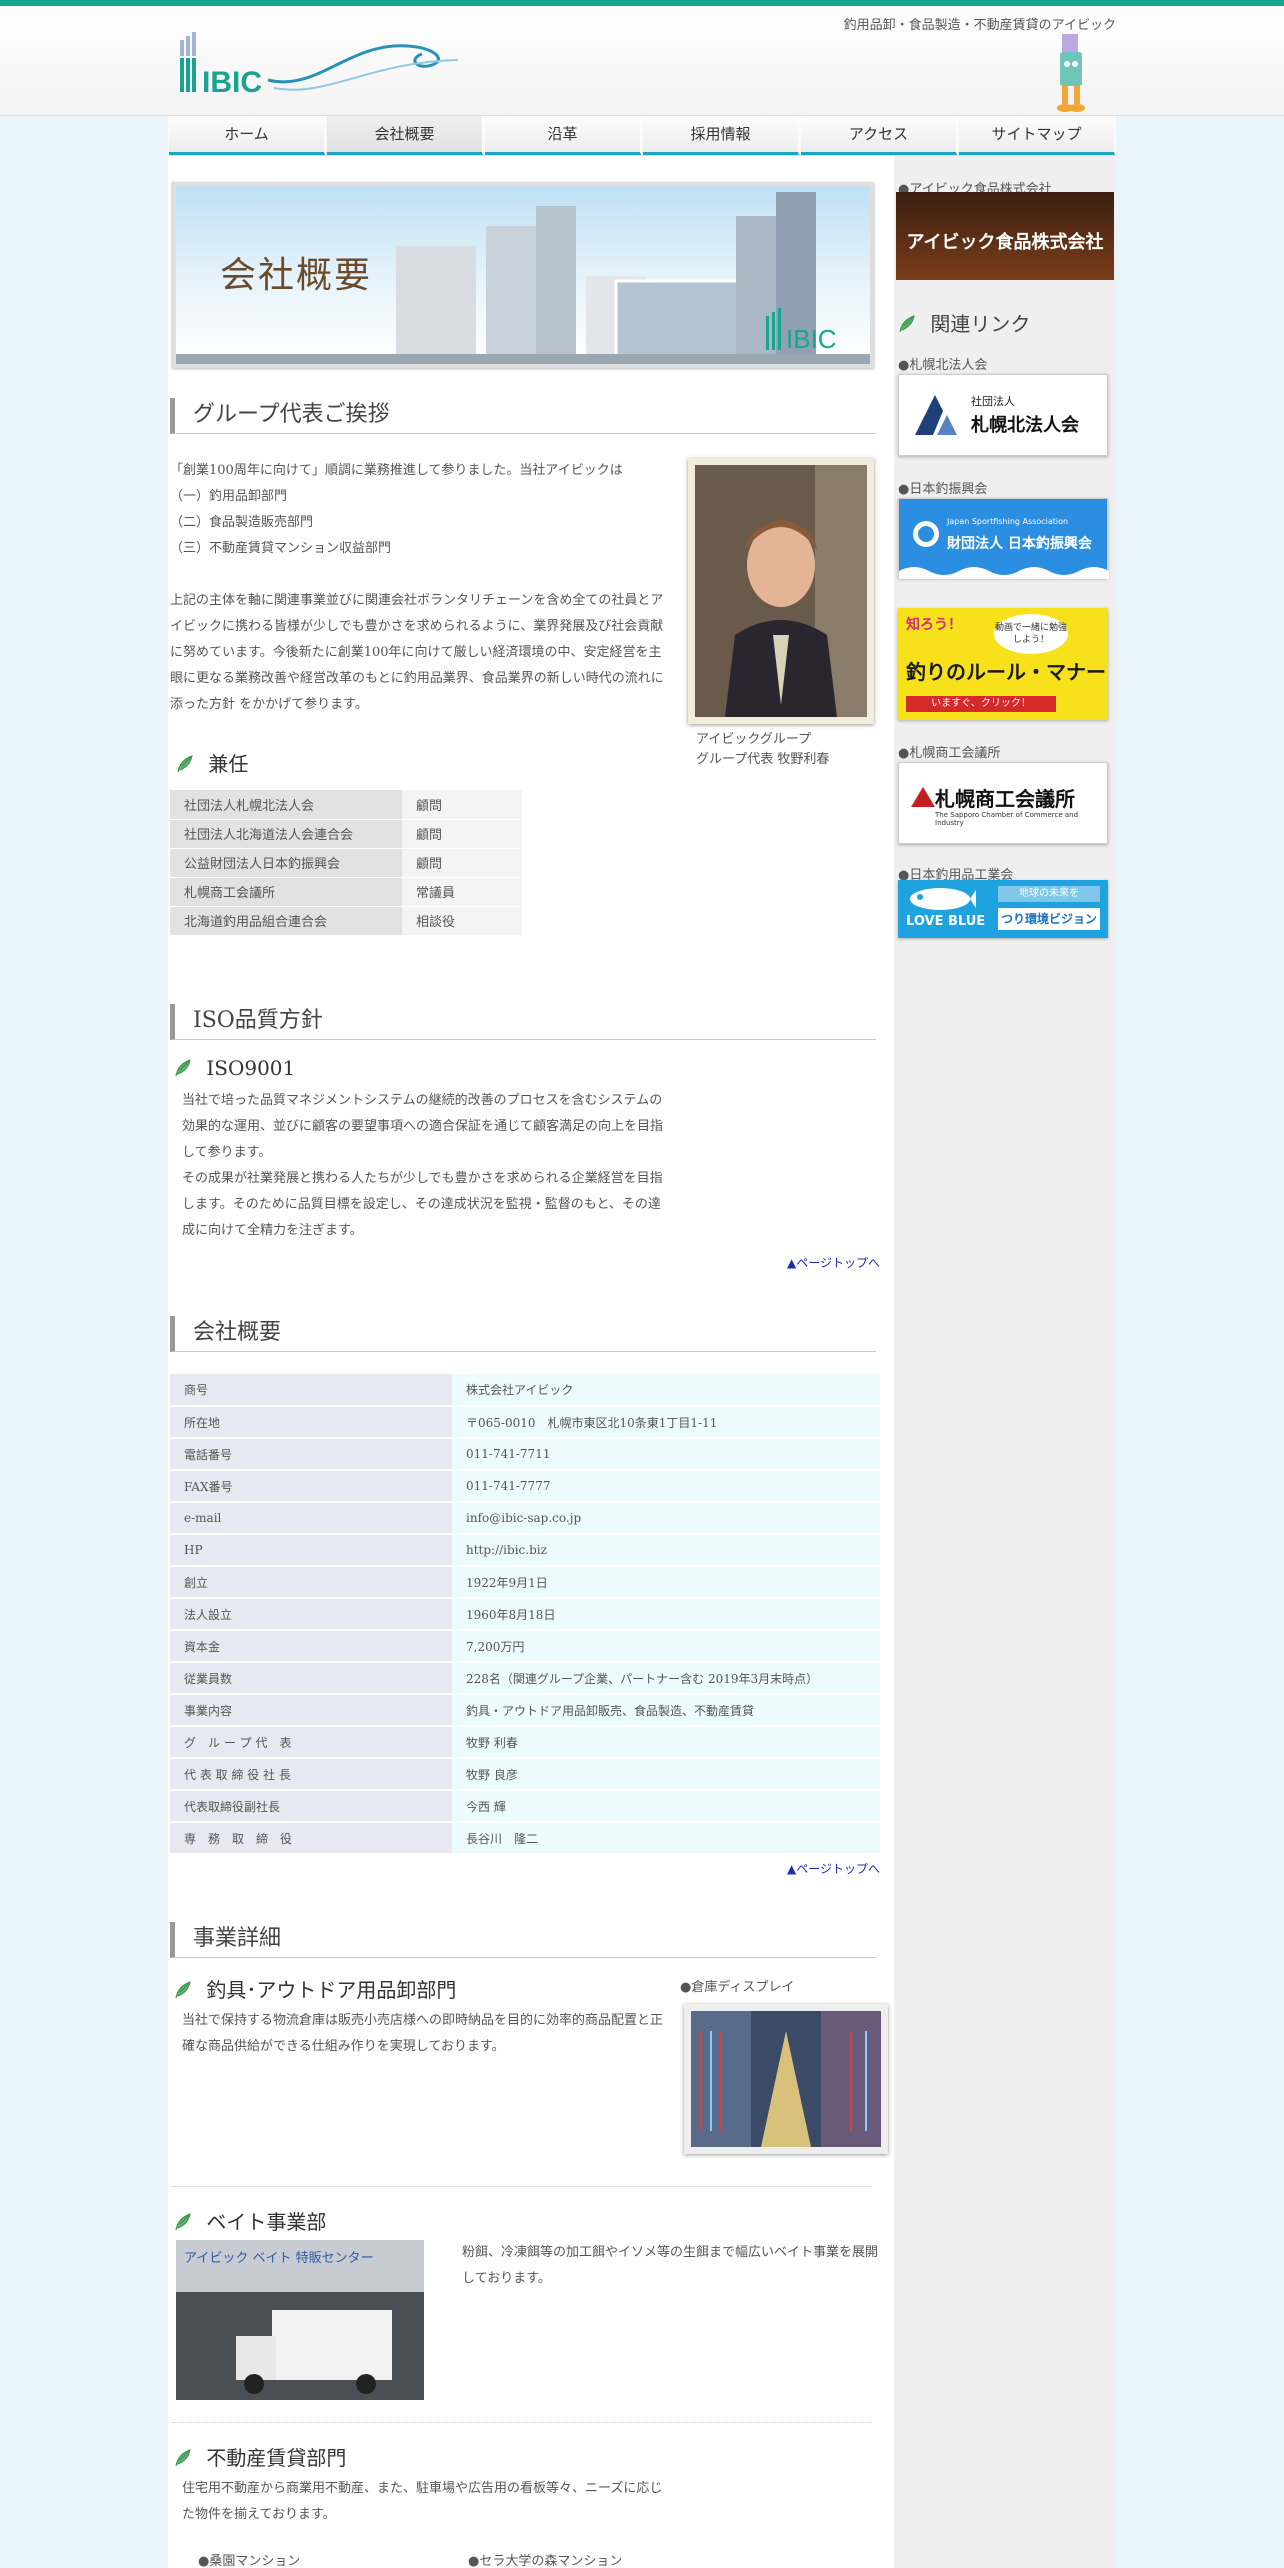  What do you see at coordinates (311, 1550) in the screenshot?
I see `profile-key: HP` at bounding box center [311, 1550].